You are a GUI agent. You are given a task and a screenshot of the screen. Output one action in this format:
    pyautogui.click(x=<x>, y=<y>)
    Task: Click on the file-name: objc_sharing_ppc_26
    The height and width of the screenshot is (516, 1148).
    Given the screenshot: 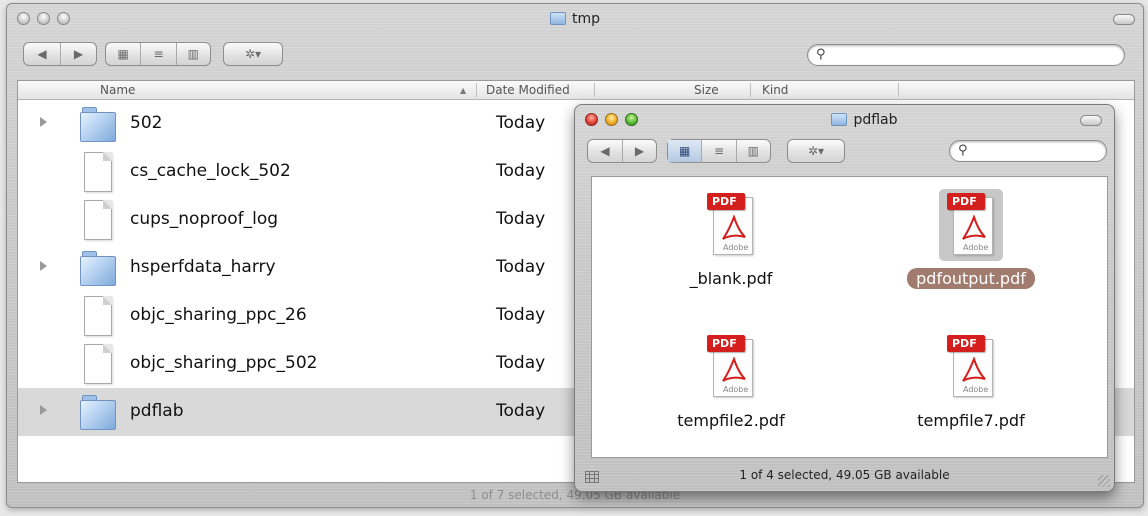 What is the action you would take?
    pyautogui.click(x=218, y=315)
    